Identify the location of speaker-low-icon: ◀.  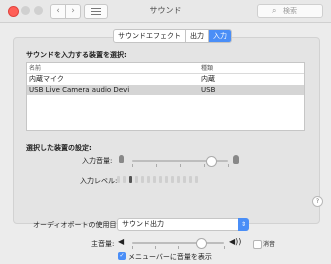
(121, 241).